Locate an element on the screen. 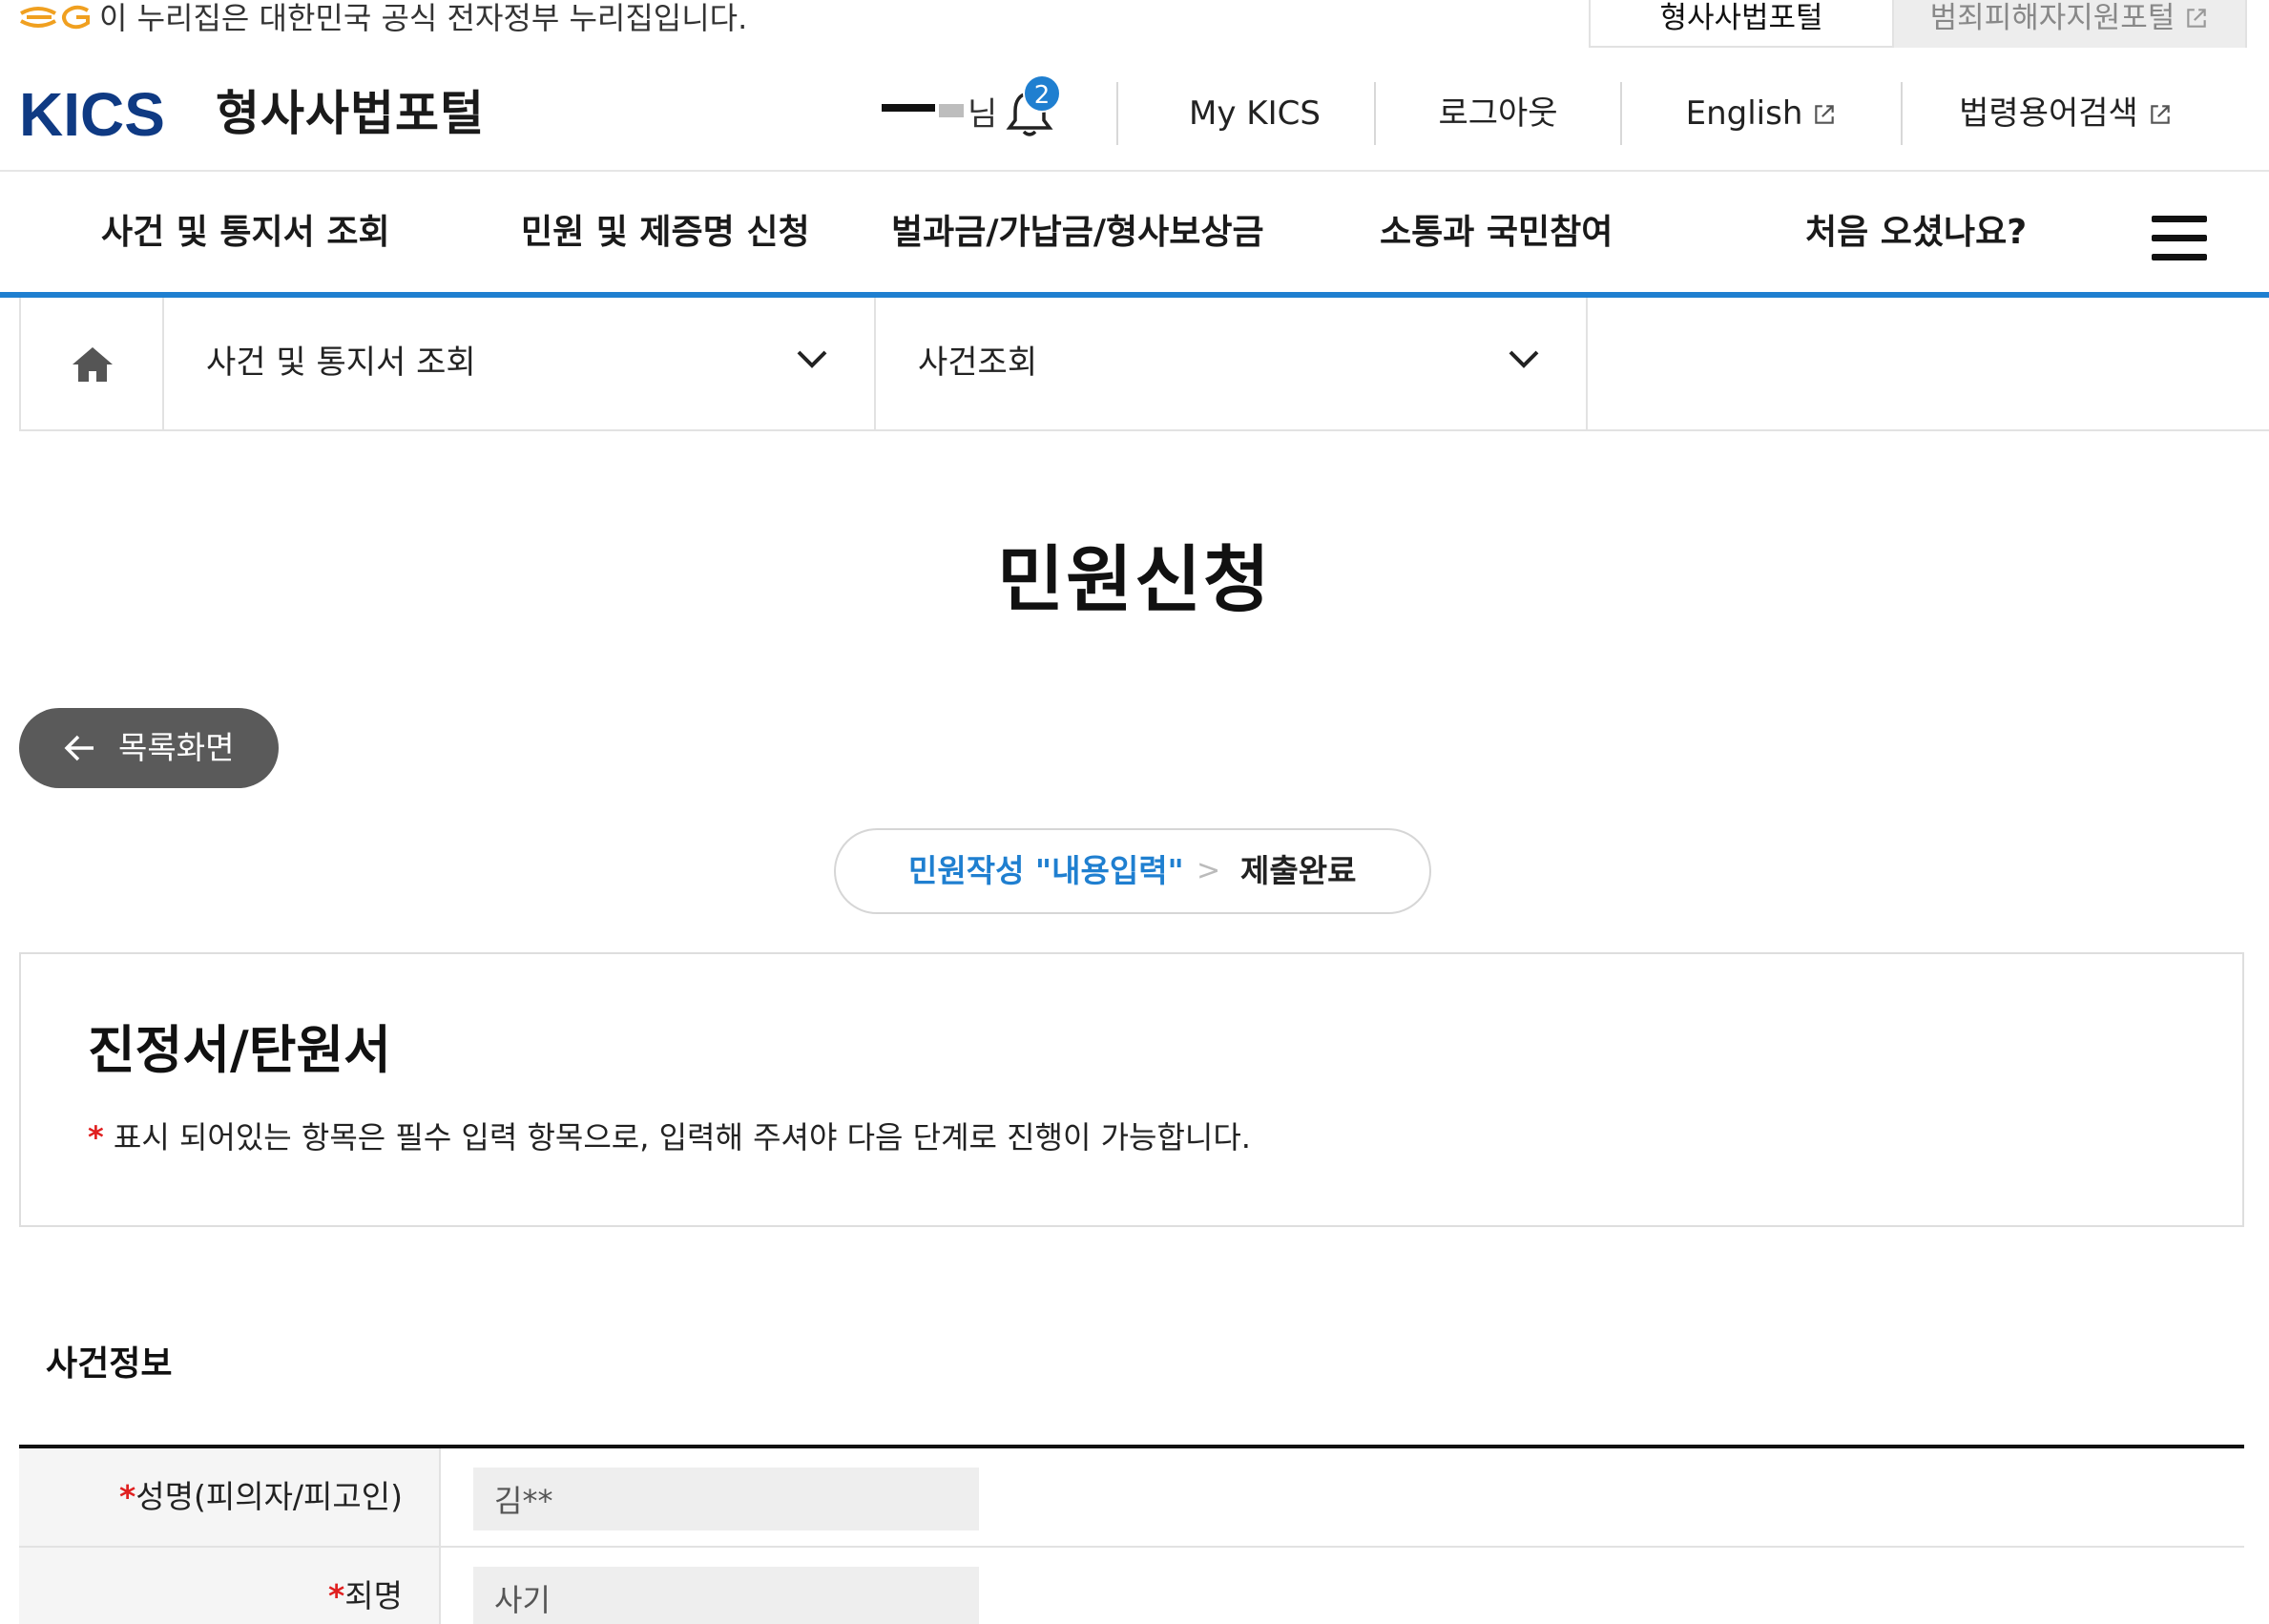 The height and width of the screenshot is (1624, 2269). user-suffix: 님 is located at coordinates (983, 114).